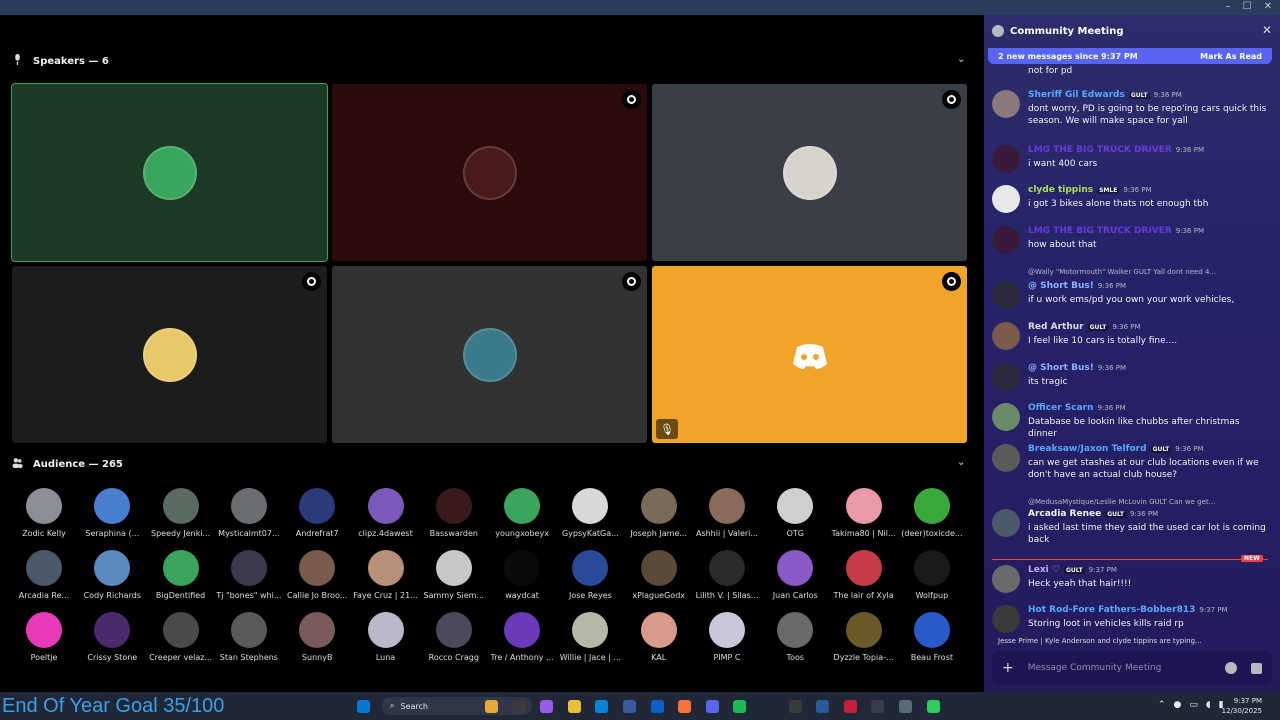  What do you see at coordinates (932, 579) in the screenshot?
I see `audience-member: Wolfpup` at bounding box center [932, 579].